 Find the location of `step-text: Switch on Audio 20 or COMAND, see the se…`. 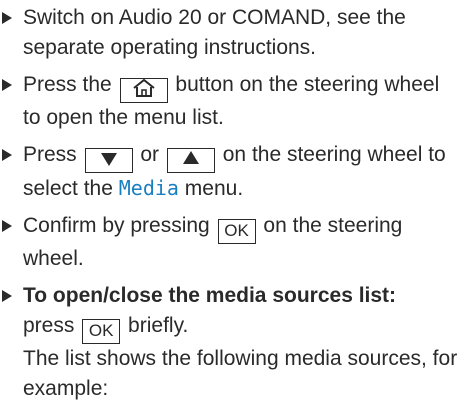

step-text: Switch on Audio 20 or COMAND, see the se… is located at coordinates (214, 32).